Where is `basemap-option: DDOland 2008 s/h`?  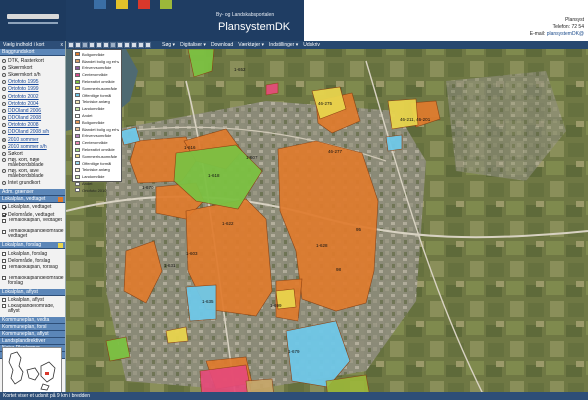
basemap-option: DDOland 2008 s/h is located at coordinates (33, 132).